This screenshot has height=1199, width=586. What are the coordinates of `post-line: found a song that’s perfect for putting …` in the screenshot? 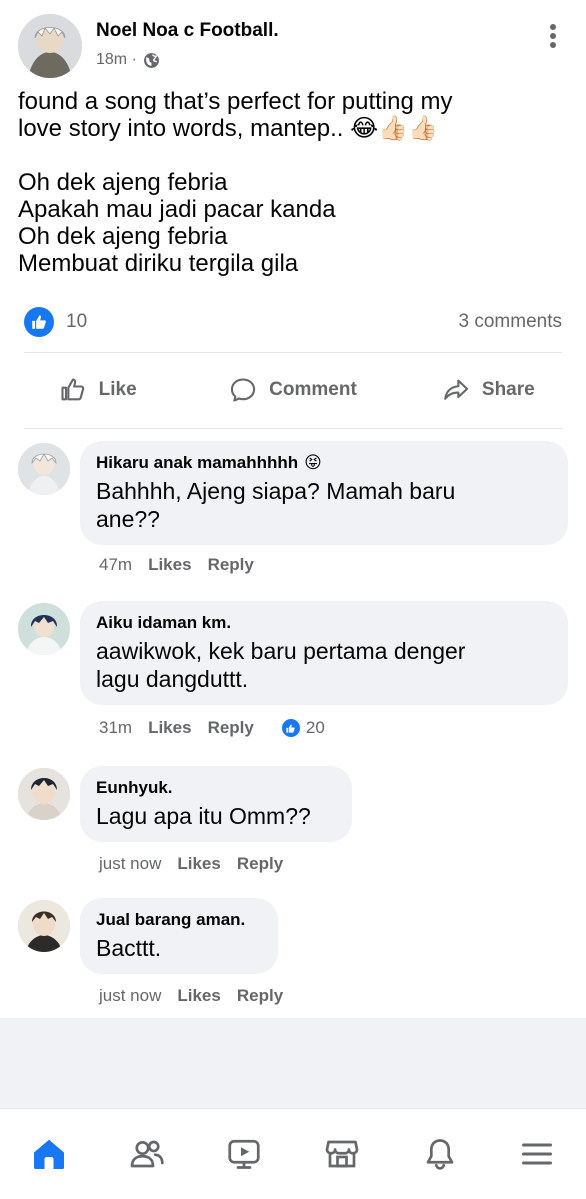 It's located at (235, 101).